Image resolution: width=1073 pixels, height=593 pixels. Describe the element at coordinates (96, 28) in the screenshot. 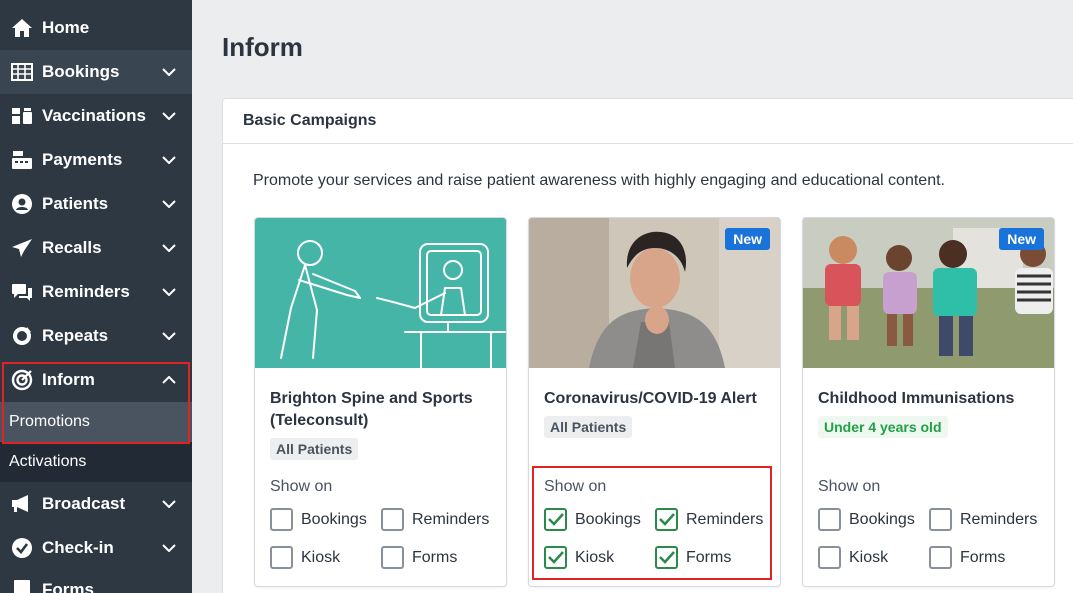

I see `sidebar-item-home: Home` at that location.